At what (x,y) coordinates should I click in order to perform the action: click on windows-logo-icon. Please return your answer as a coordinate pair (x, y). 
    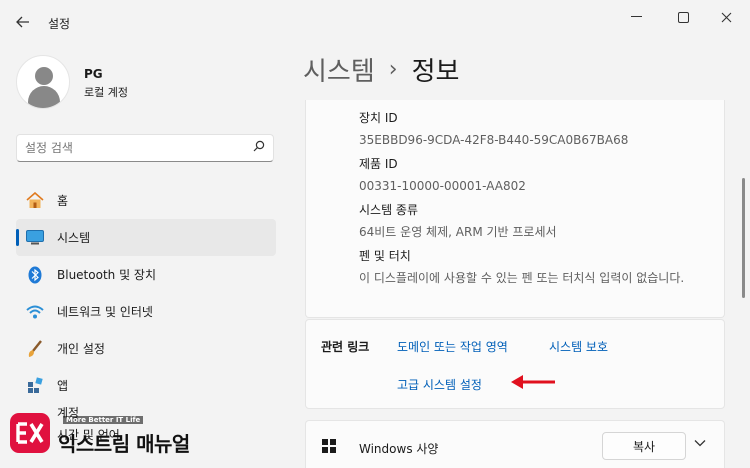
    Looking at the image, I should click on (329, 446).